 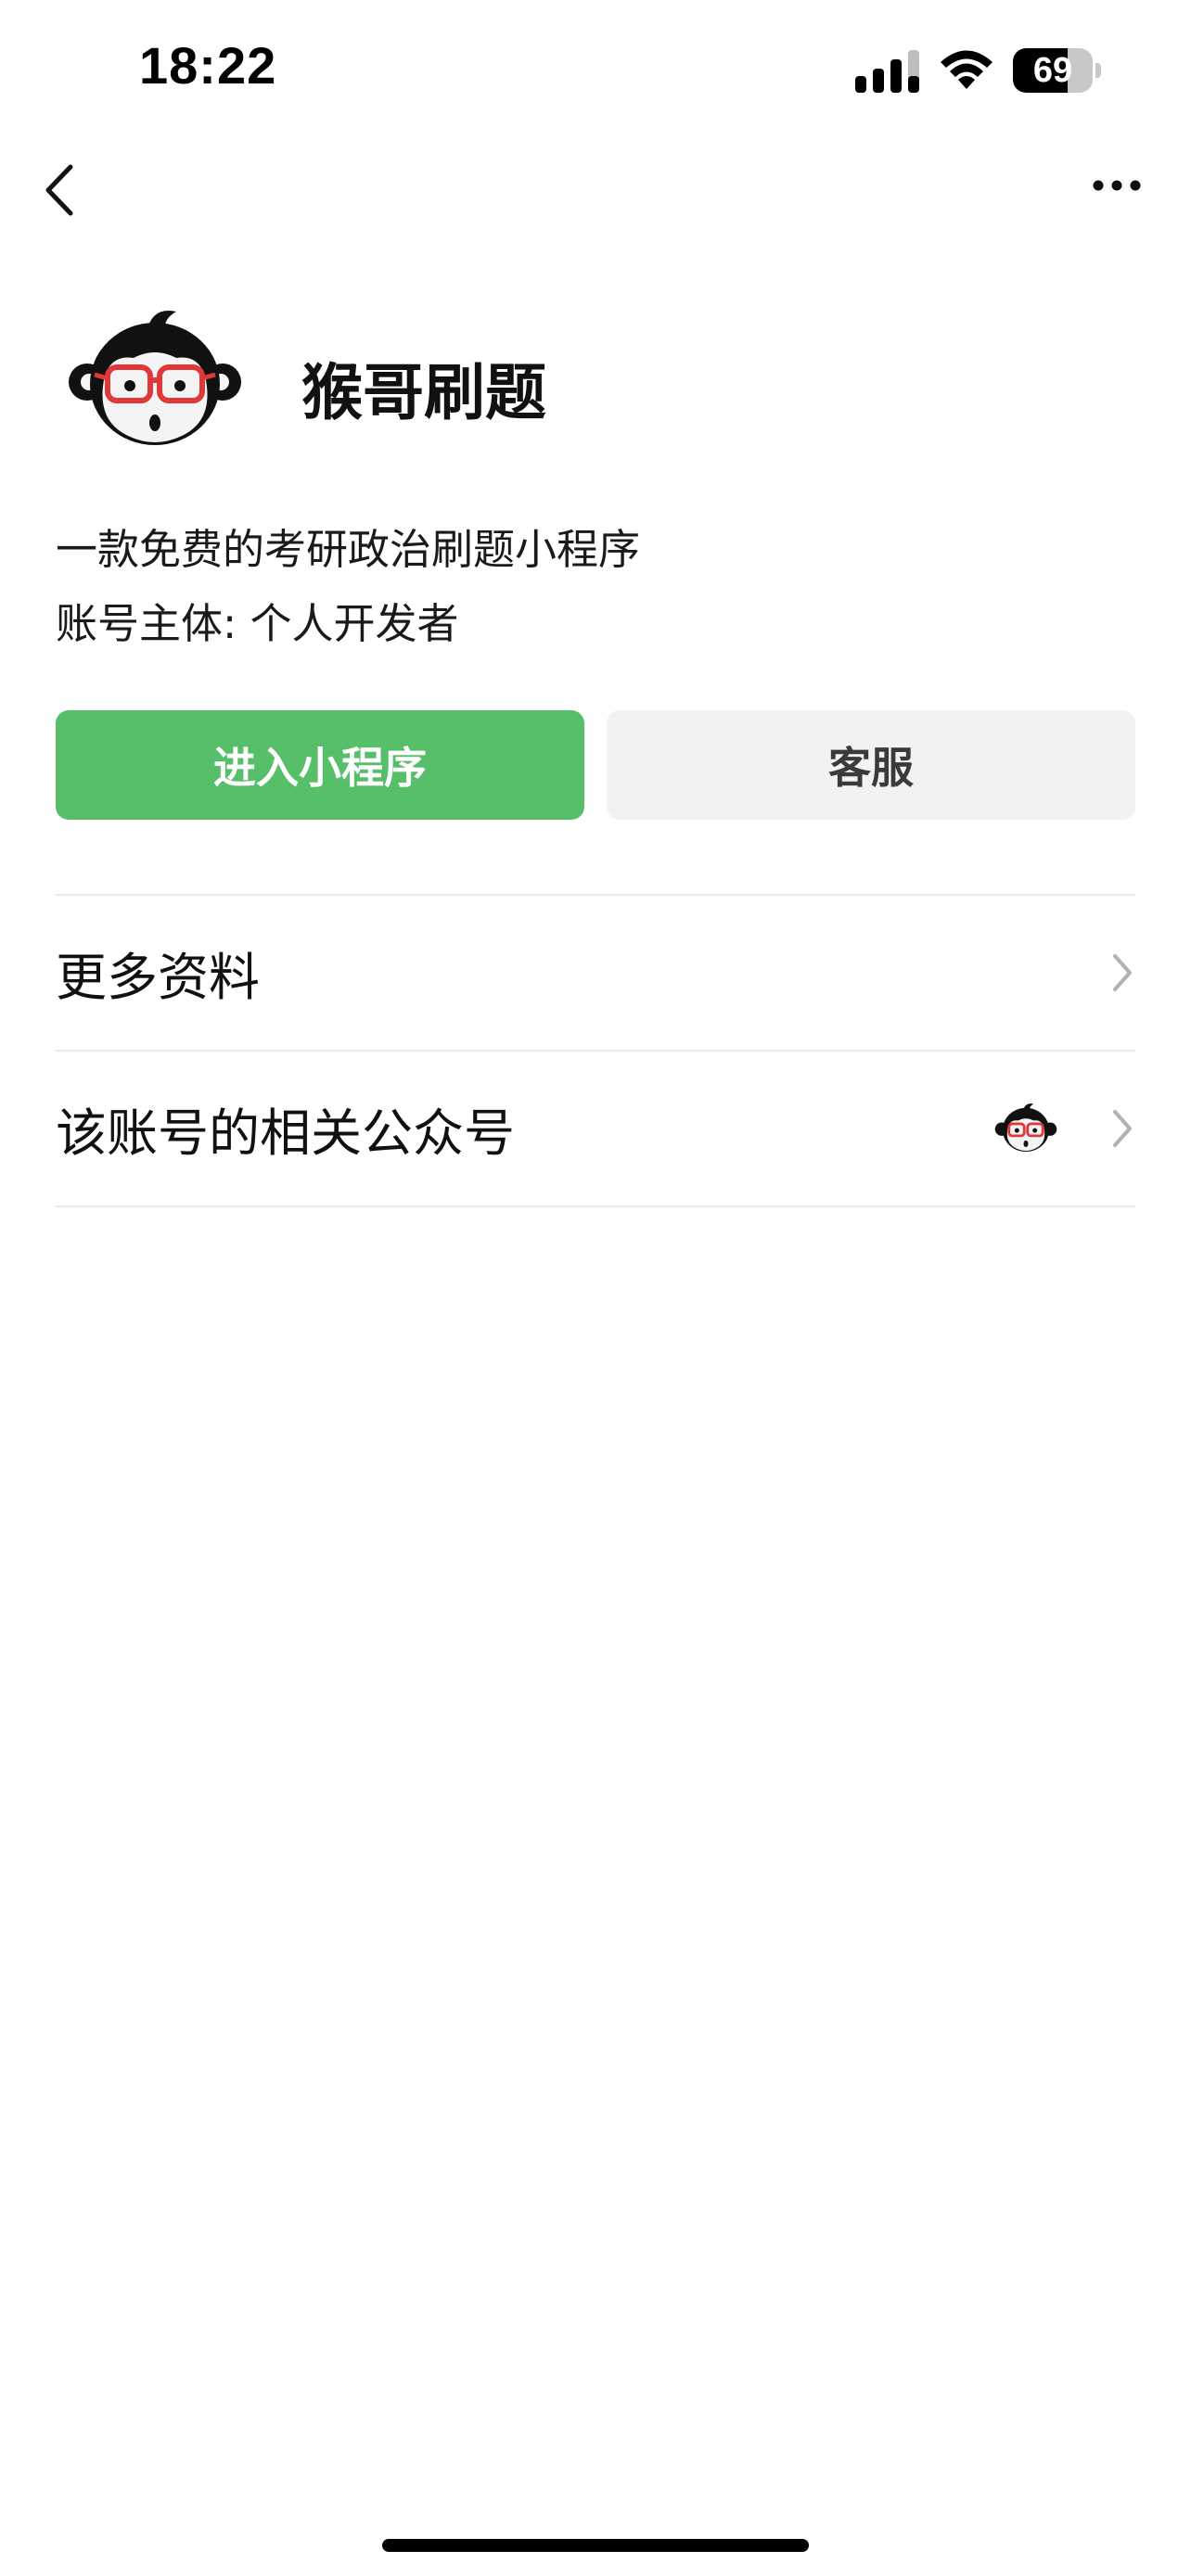 What do you see at coordinates (257, 623) in the screenshot?
I see `account-owner: 账号主体: 个人开发者` at bounding box center [257, 623].